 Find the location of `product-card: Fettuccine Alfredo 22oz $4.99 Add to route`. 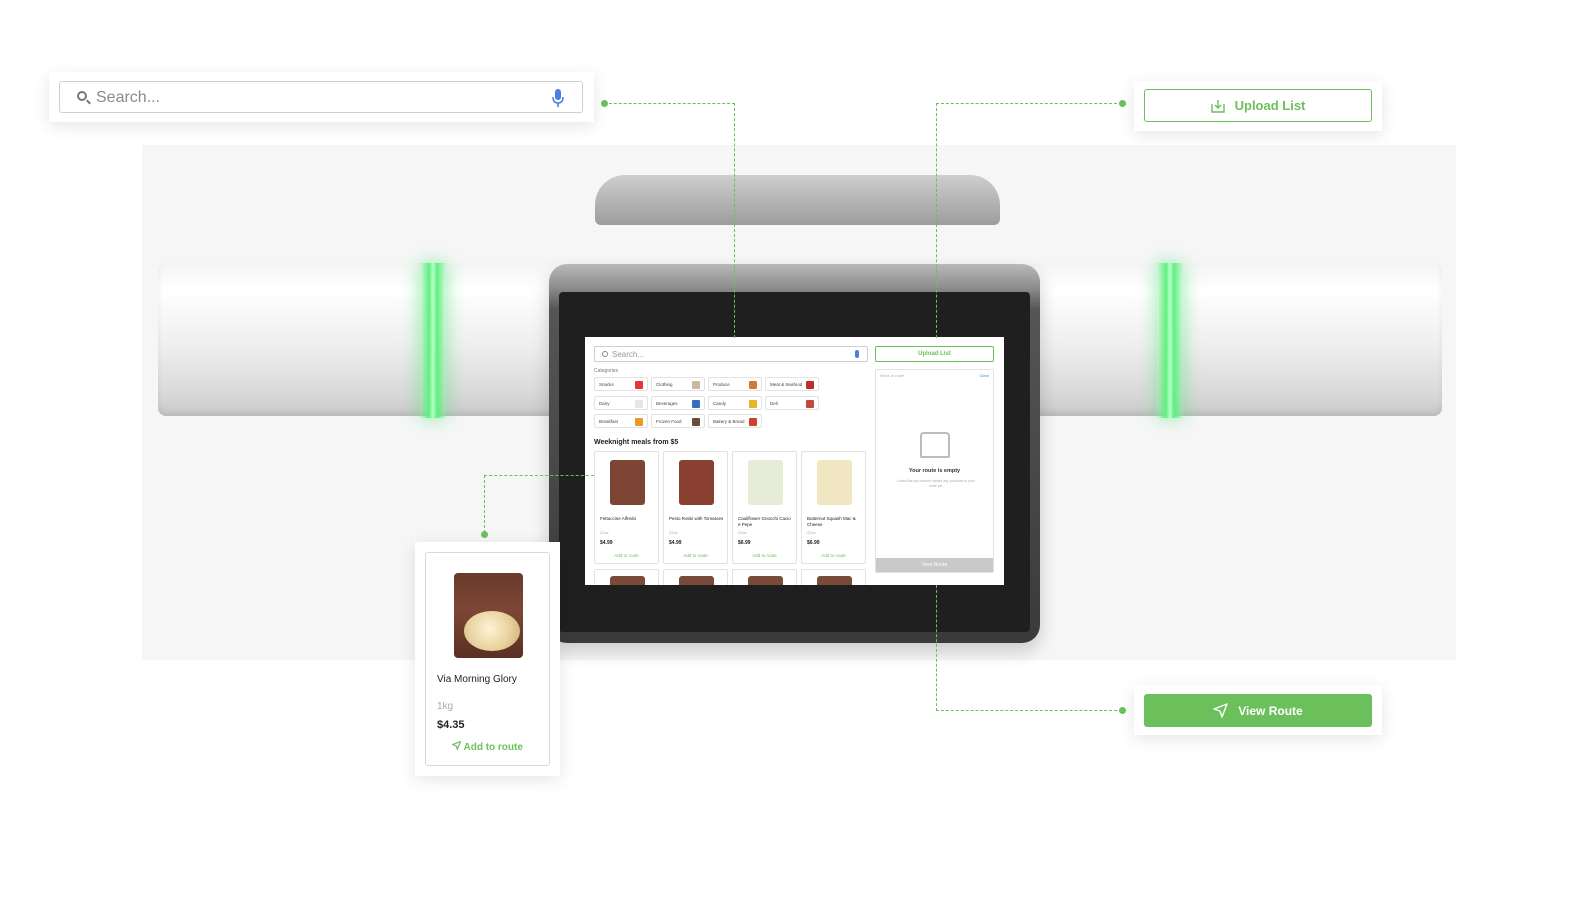

product-card: Fettuccine Alfredo 22oz $4.99 Add to route is located at coordinates (626, 507).